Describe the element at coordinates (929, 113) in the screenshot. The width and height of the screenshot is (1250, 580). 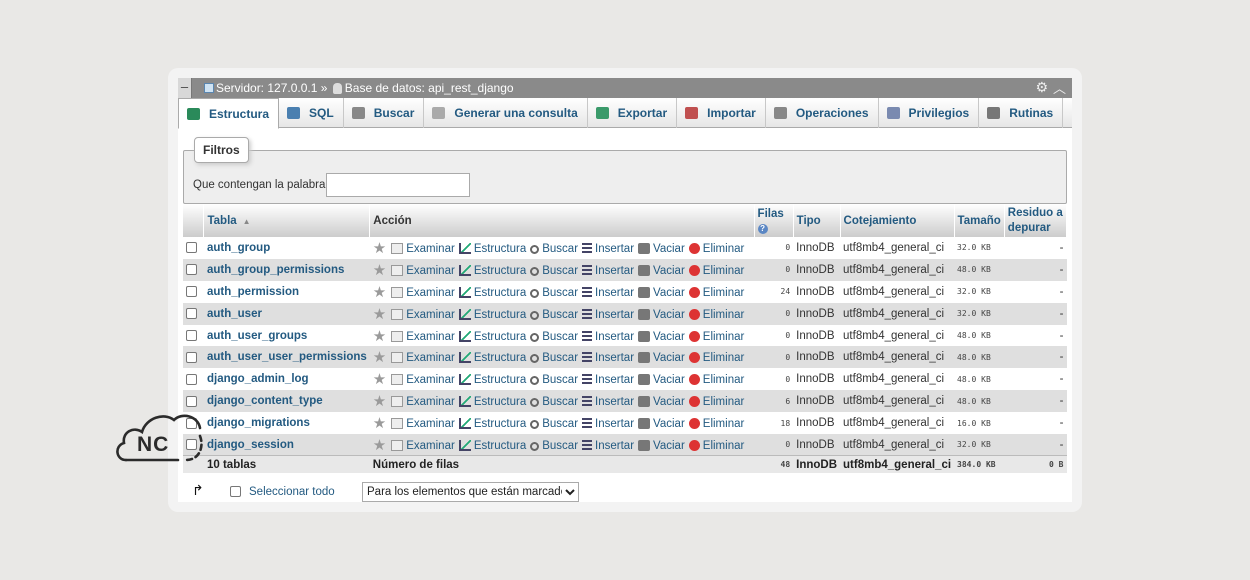
I see `tab-privileges: Privilegios` at that location.